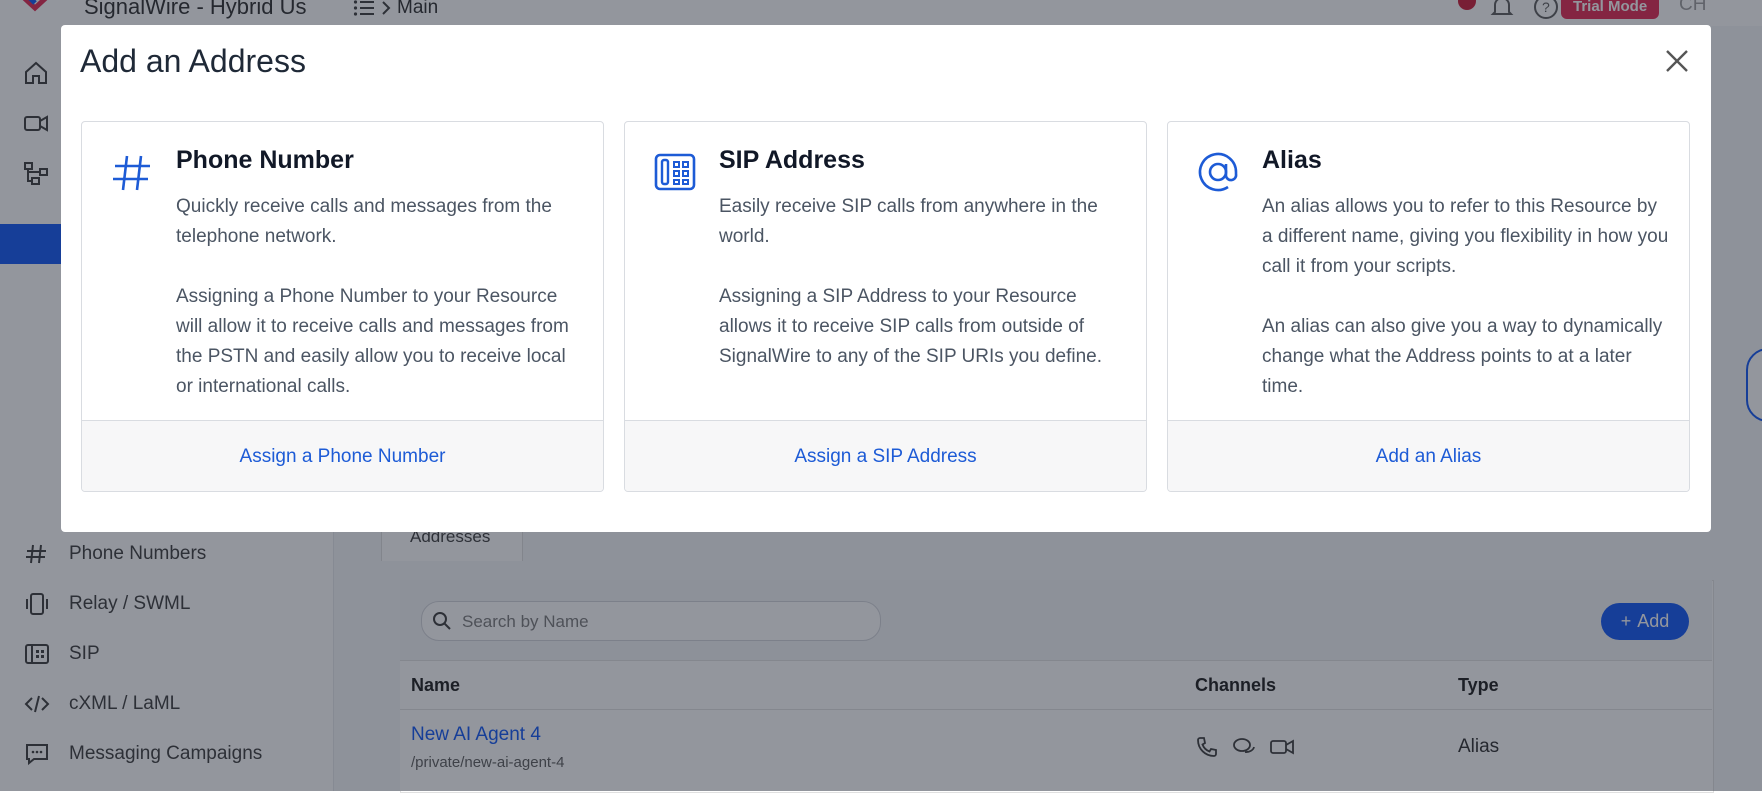  What do you see at coordinates (442, 621) in the screenshot?
I see `search-icon` at bounding box center [442, 621].